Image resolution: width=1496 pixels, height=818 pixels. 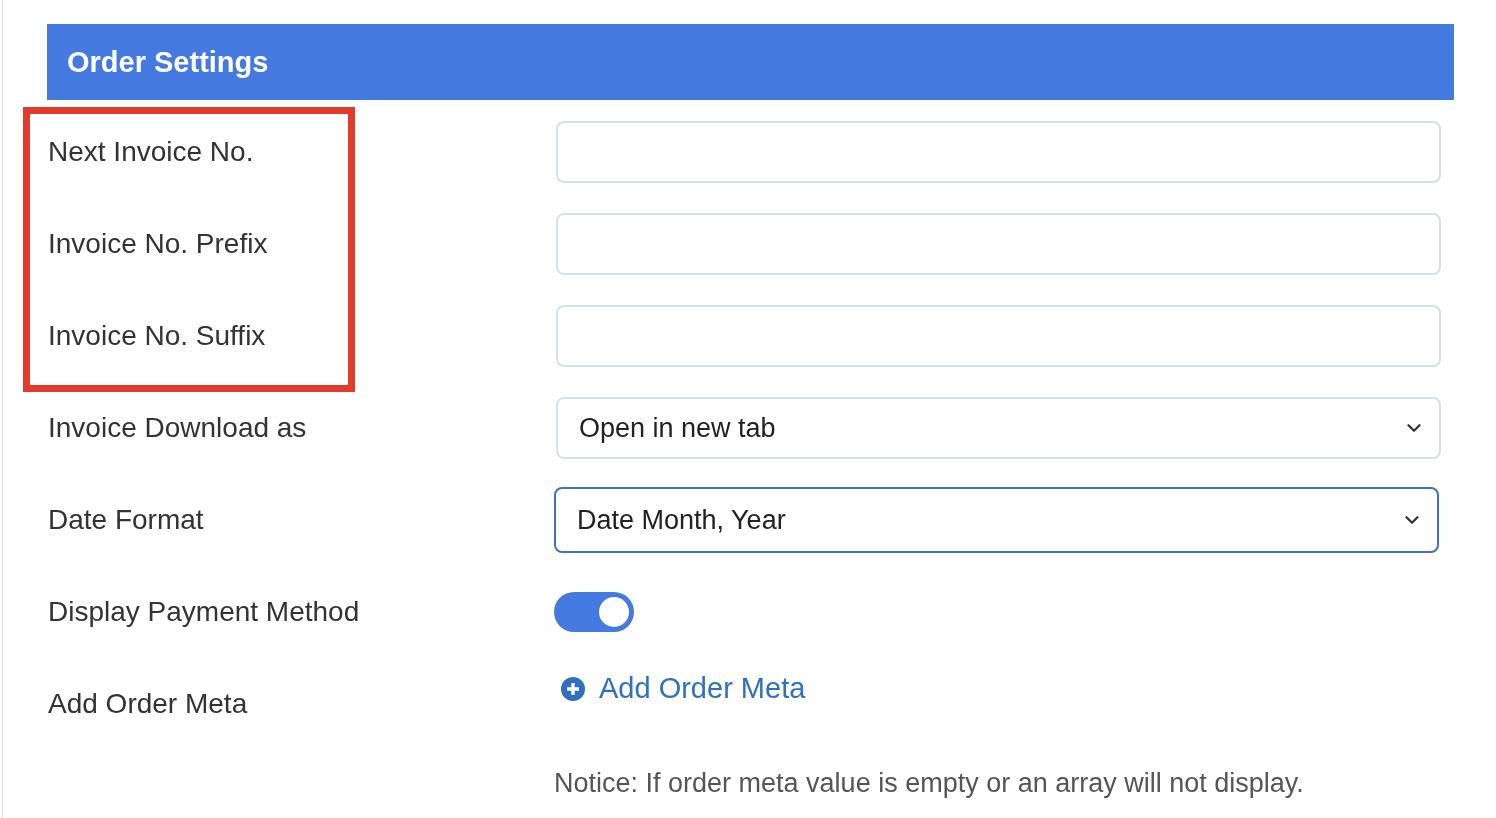 I want to click on notice-text: Notice: If order meta value is empty or an array will not display., so click(x=929, y=783).